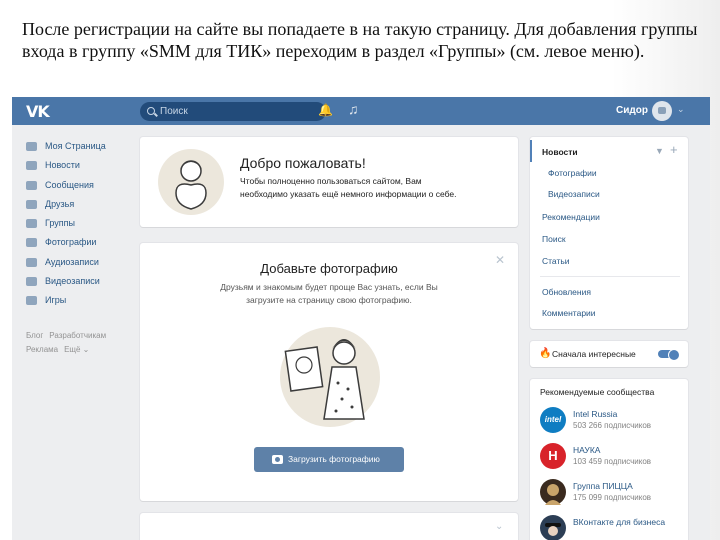  I want to click on groups-icon, so click(31, 224).